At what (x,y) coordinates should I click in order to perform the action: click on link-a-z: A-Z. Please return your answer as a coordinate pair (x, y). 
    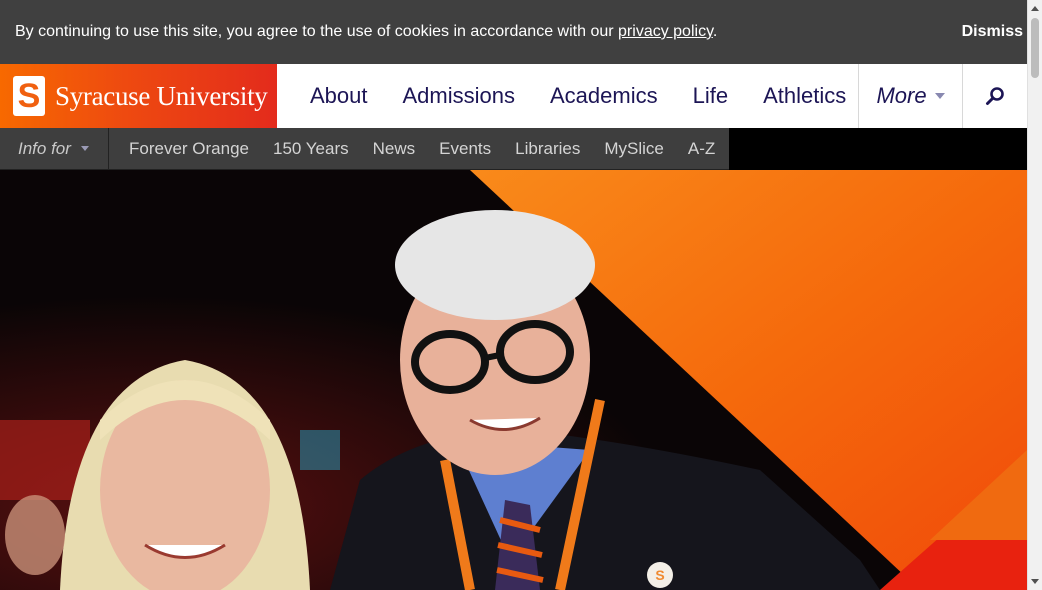
    Looking at the image, I should click on (701, 149).